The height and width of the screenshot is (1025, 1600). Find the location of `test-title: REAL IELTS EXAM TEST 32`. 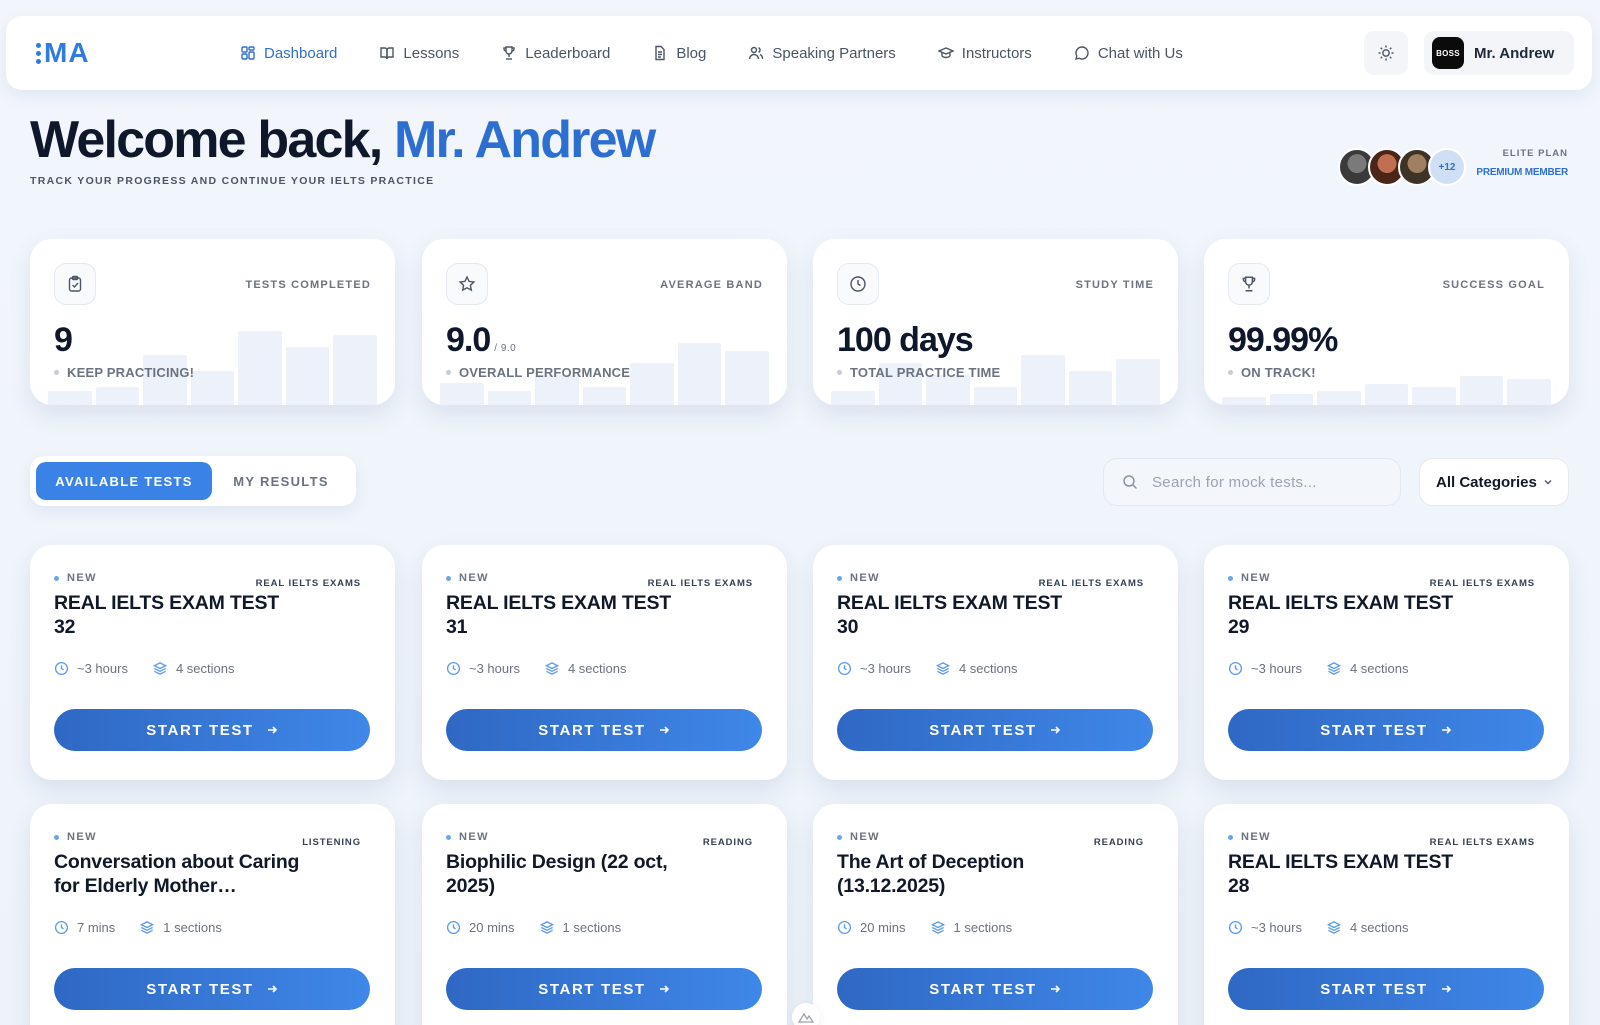

test-title: REAL IELTS EXAM TEST 32 is located at coordinates (166, 615).